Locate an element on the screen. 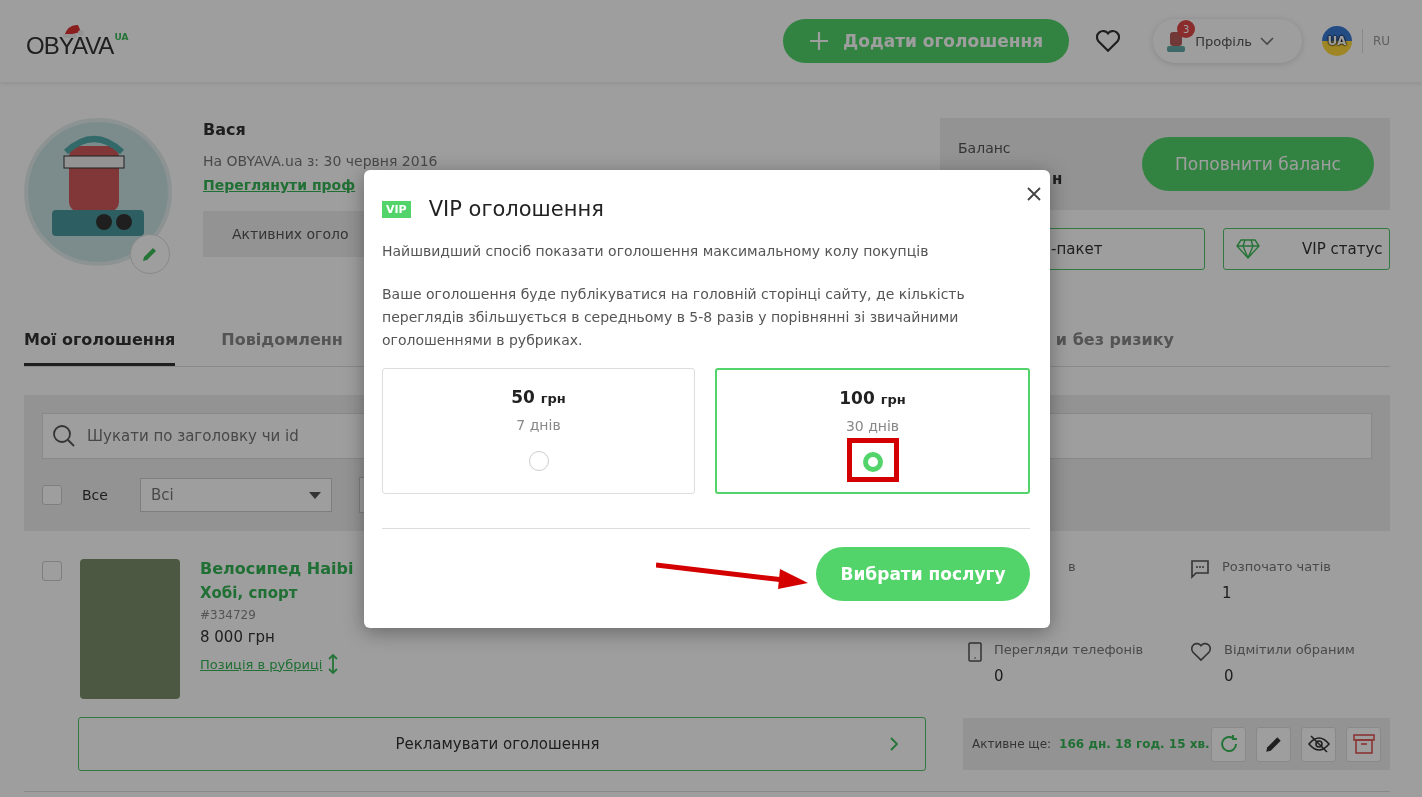  hide-button is located at coordinates (1318, 744).